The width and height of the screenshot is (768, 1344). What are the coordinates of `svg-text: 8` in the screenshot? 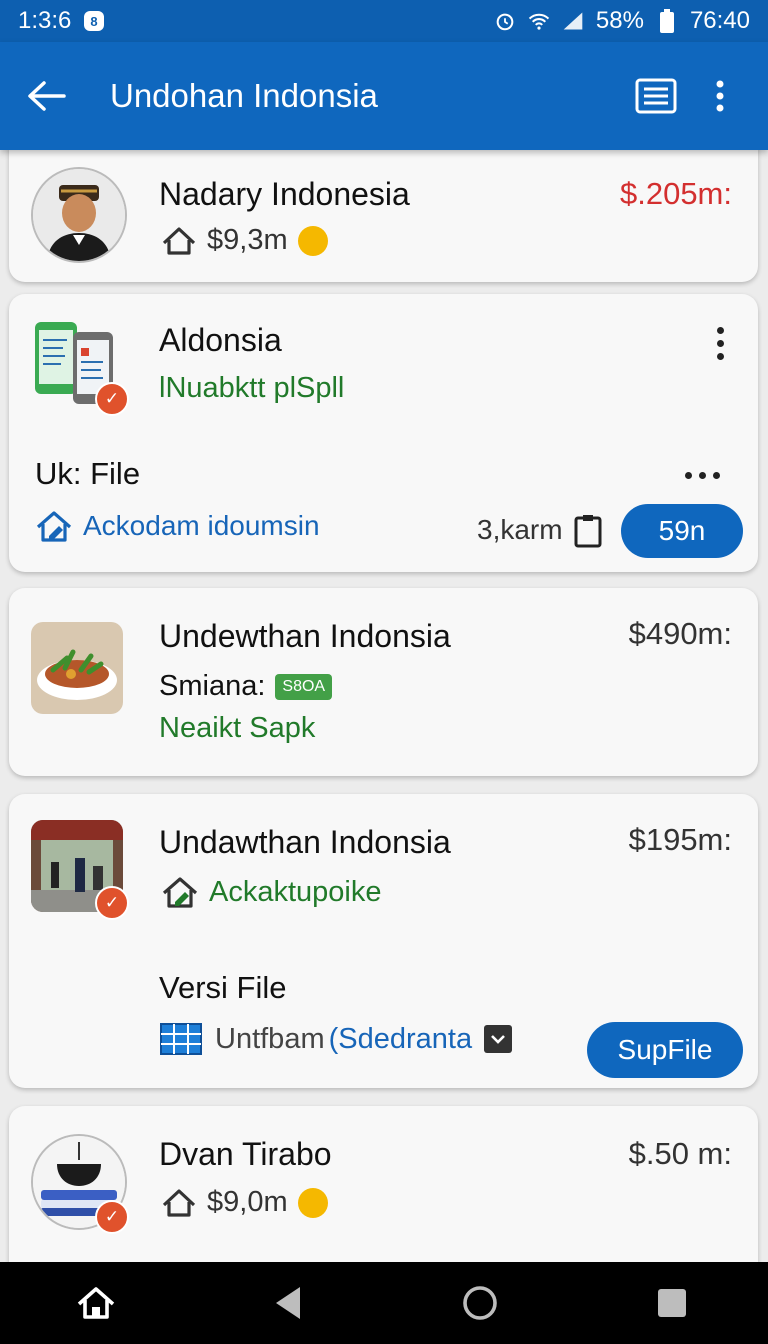 It's located at (94, 21).